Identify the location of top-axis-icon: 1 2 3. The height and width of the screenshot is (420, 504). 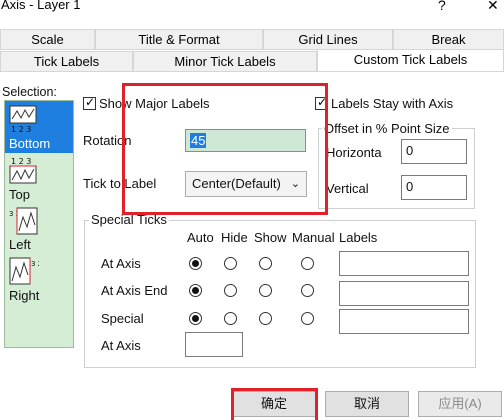
(23, 170).